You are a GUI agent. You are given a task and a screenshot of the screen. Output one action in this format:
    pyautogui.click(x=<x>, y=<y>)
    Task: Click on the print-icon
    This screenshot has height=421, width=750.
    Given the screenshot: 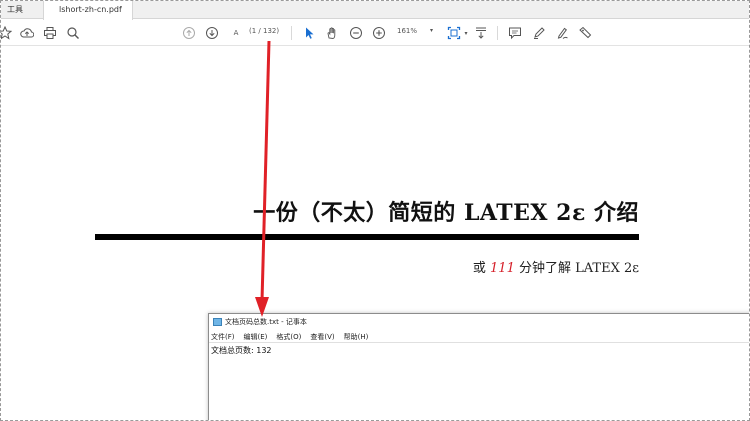 What is the action you would take?
    pyautogui.click(x=50, y=33)
    